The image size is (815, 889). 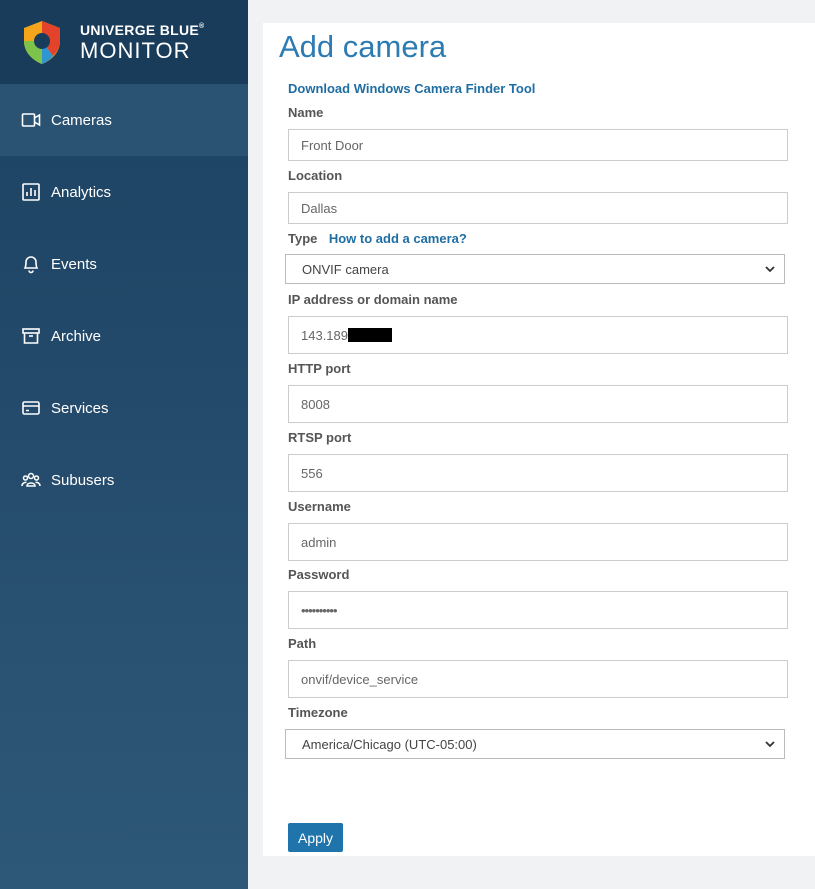 What do you see at coordinates (315, 404) in the screenshot?
I see `http-port-value: 8008` at bounding box center [315, 404].